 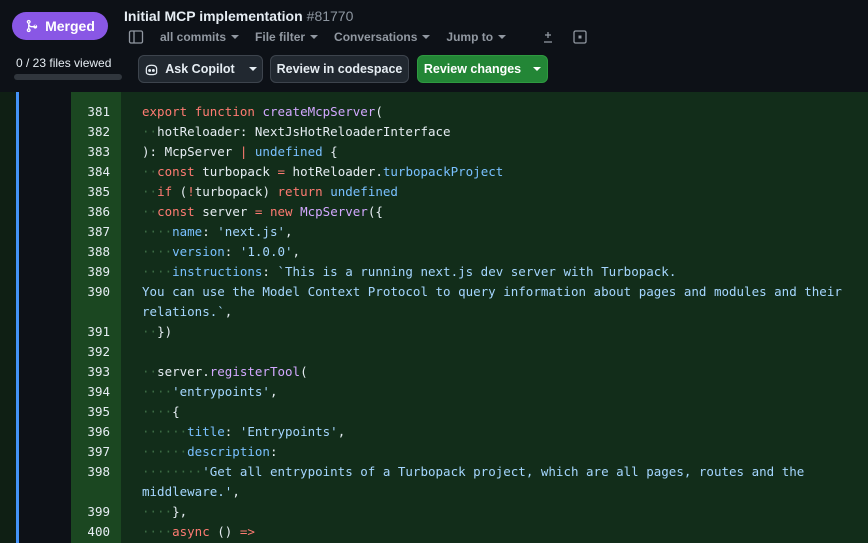 I want to click on line-number: 388, so click(x=90, y=252).